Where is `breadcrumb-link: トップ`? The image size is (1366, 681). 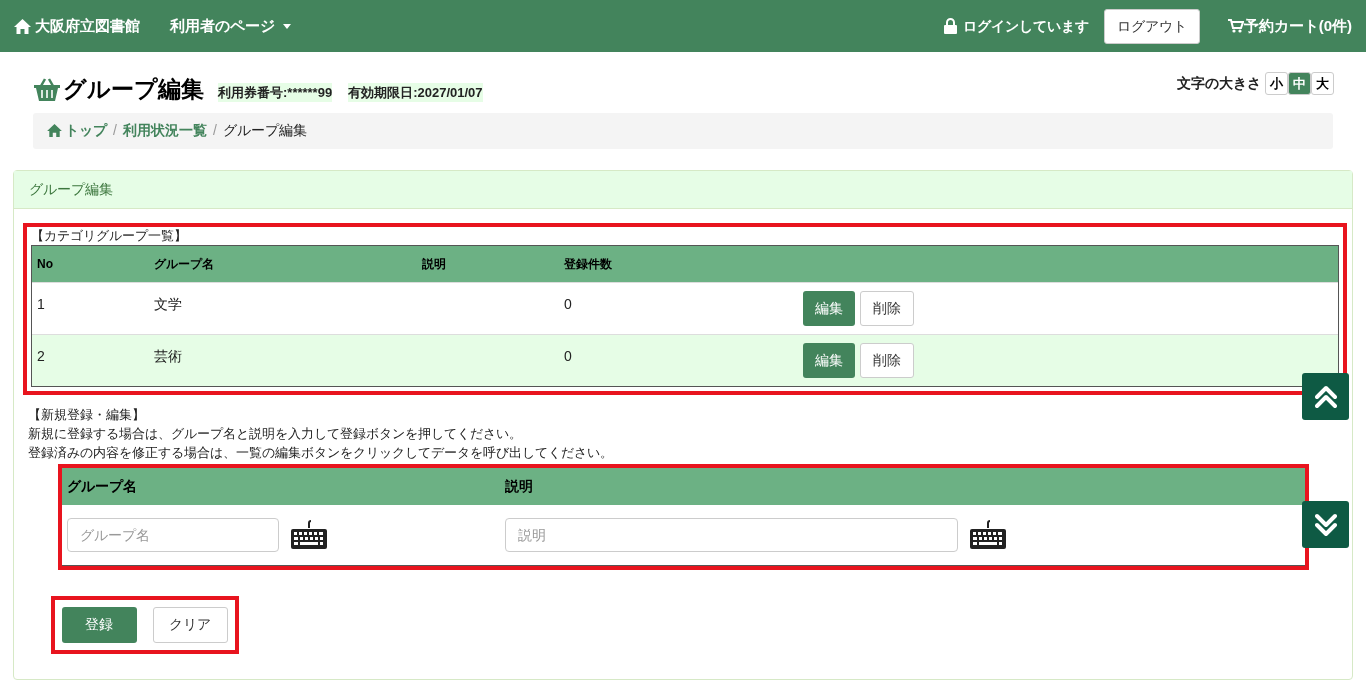
breadcrumb-link: トップ is located at coordinates (77, 130).